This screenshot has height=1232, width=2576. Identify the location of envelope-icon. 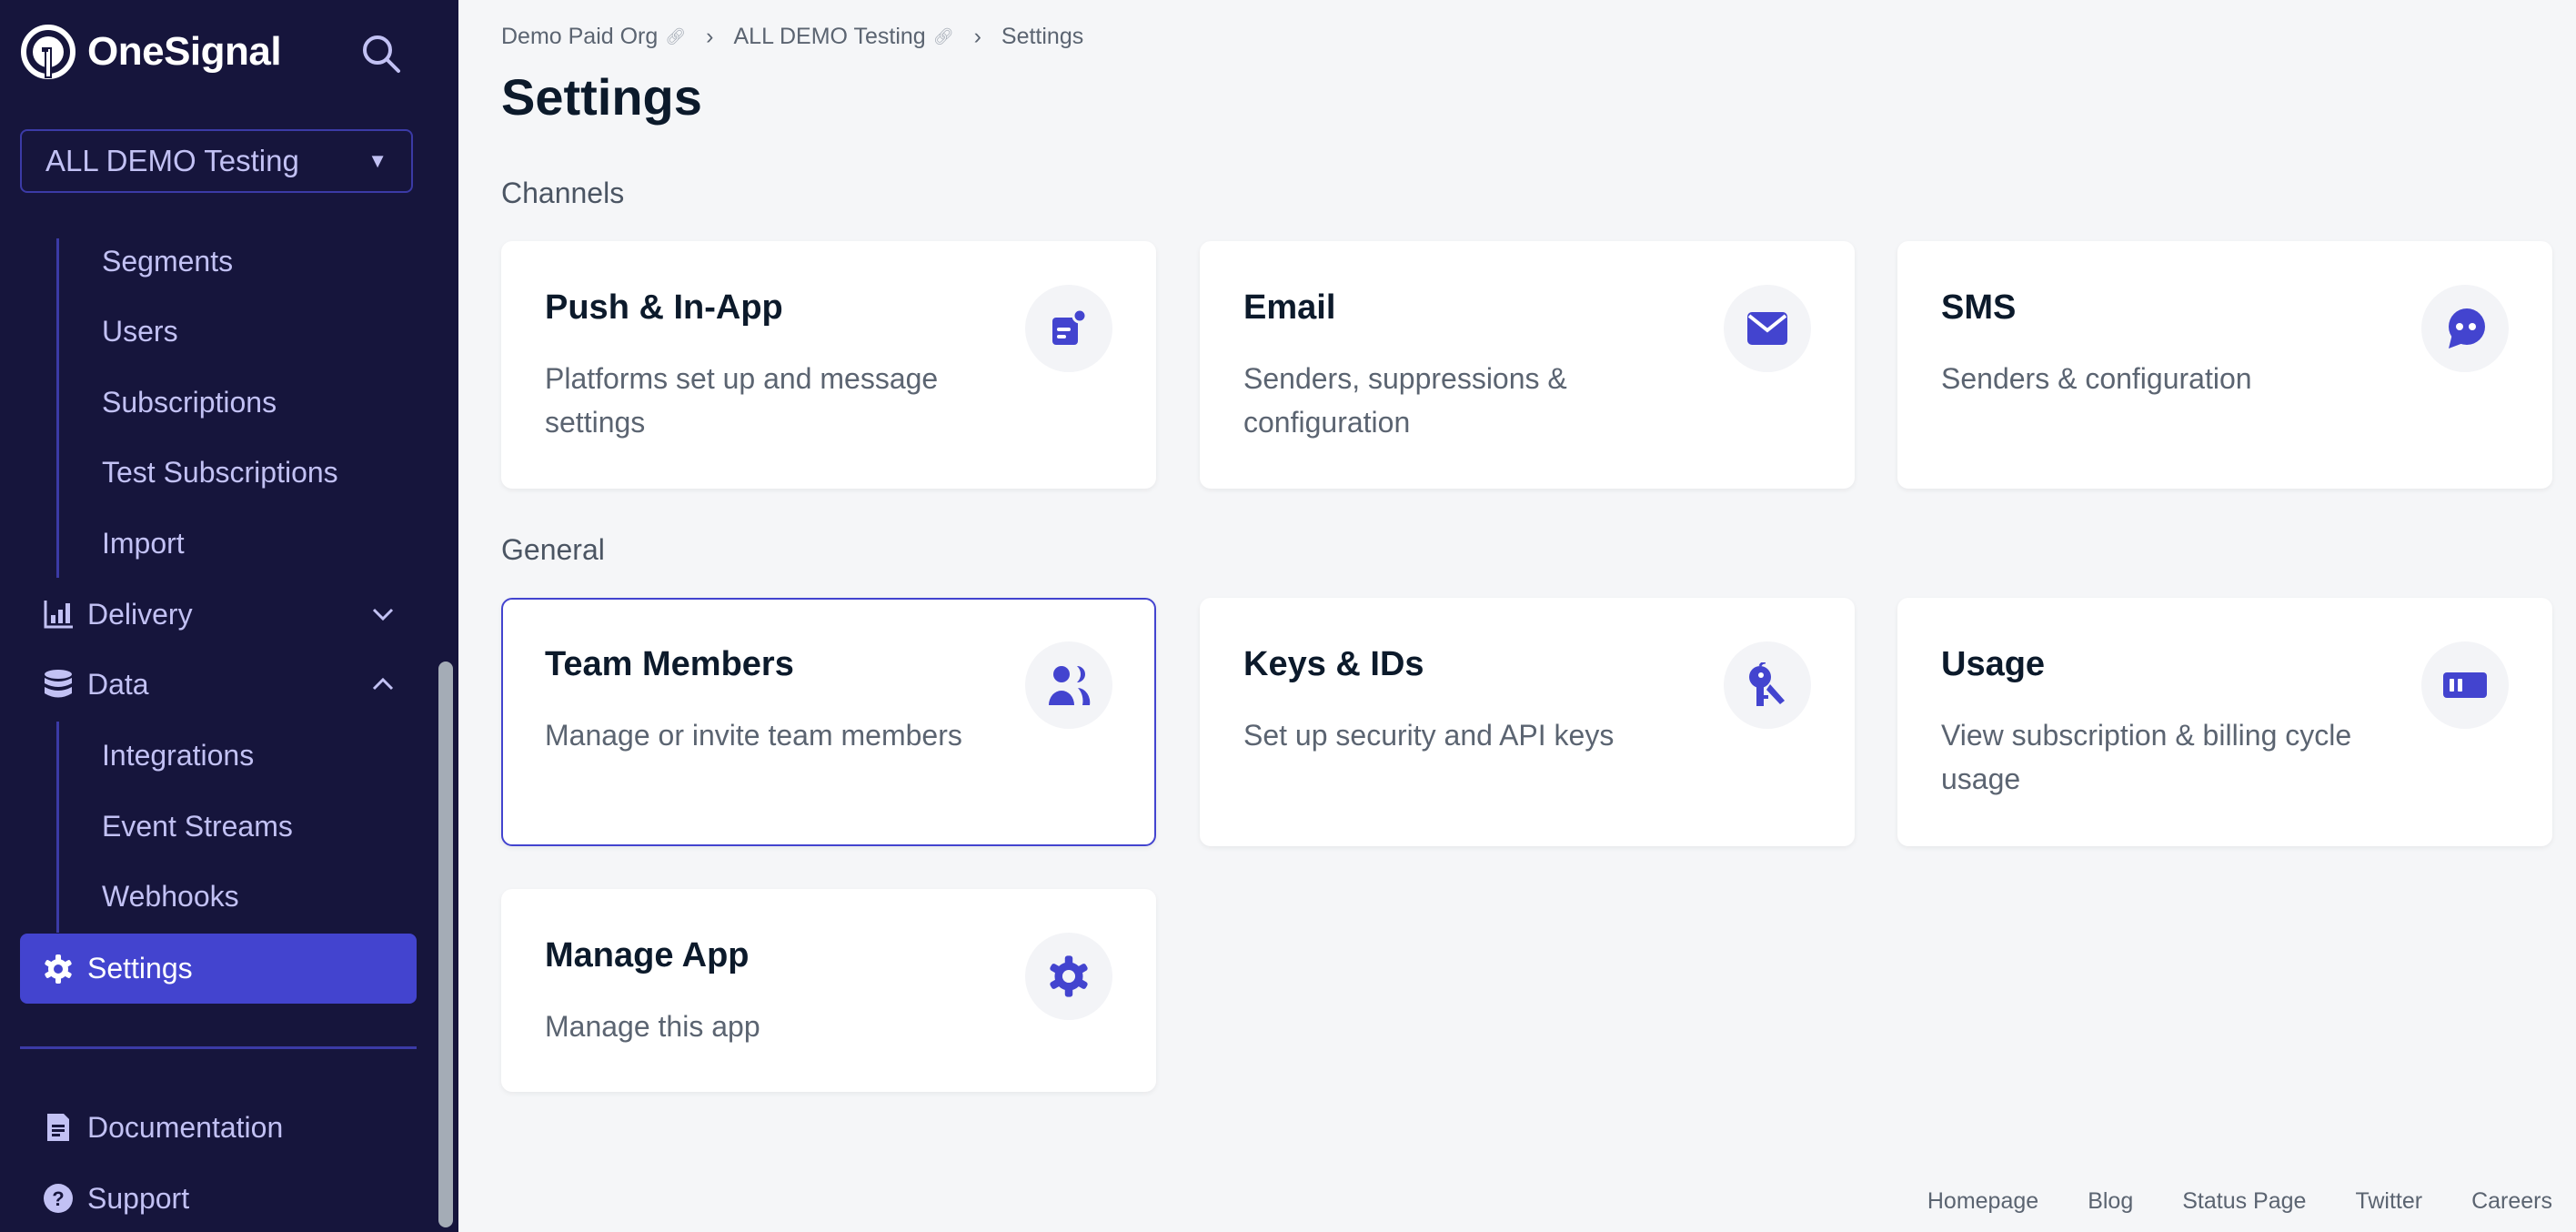
(1767, 328).